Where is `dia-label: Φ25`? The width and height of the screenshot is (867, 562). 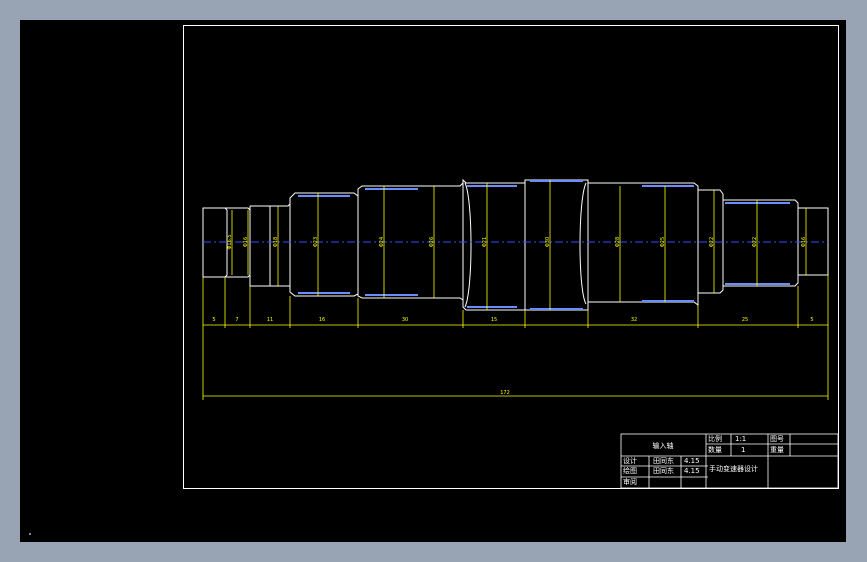
dia-label: Φ25 is located at coordinates (663, 242).